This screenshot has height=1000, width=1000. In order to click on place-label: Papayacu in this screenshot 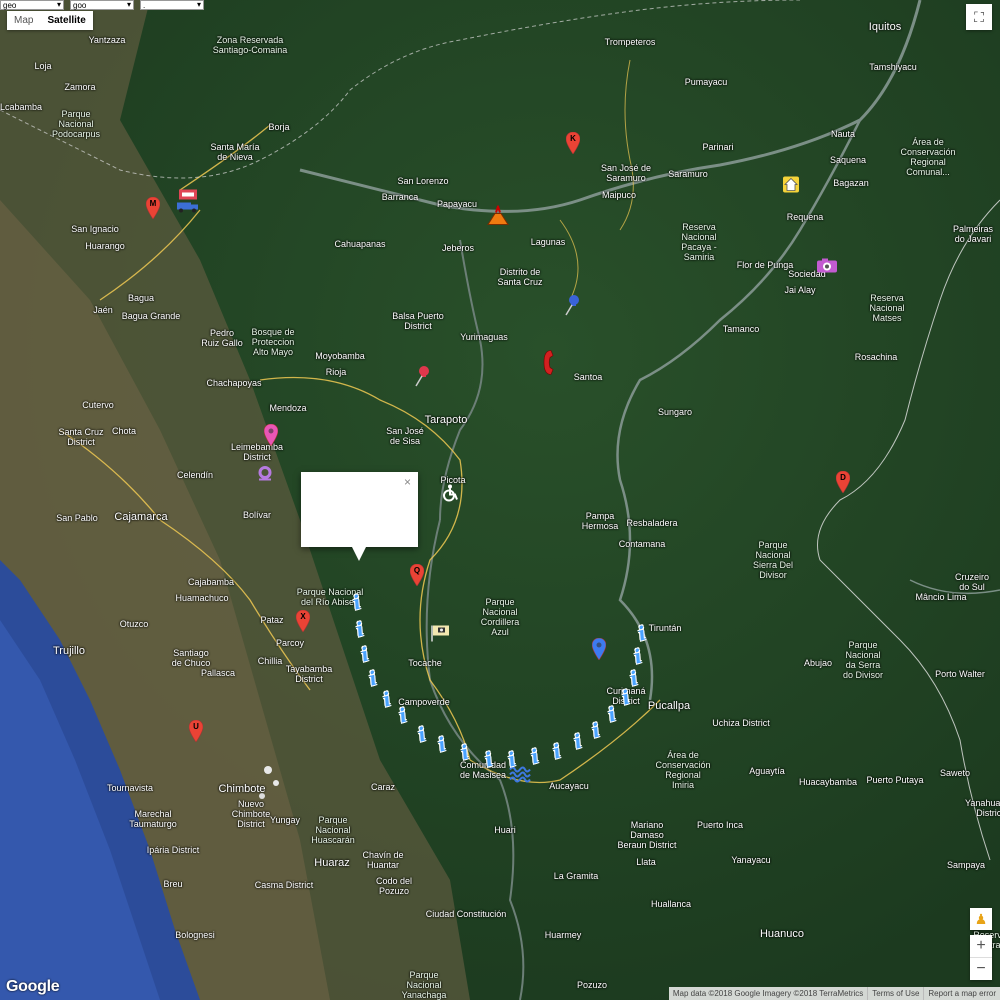, I will do `click(457, 204)`.